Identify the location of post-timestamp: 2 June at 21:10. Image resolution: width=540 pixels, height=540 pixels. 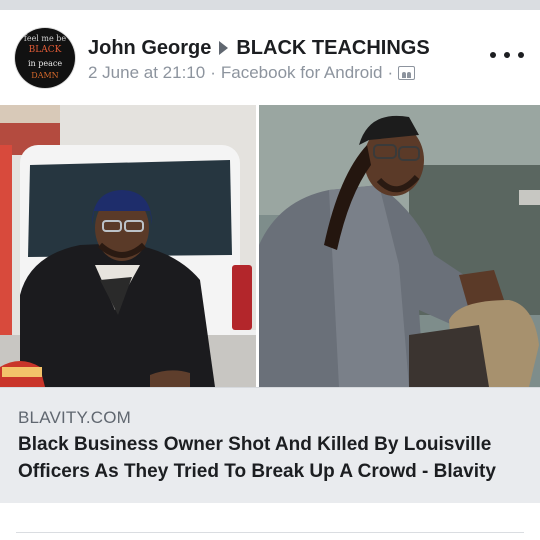
(146, 73).